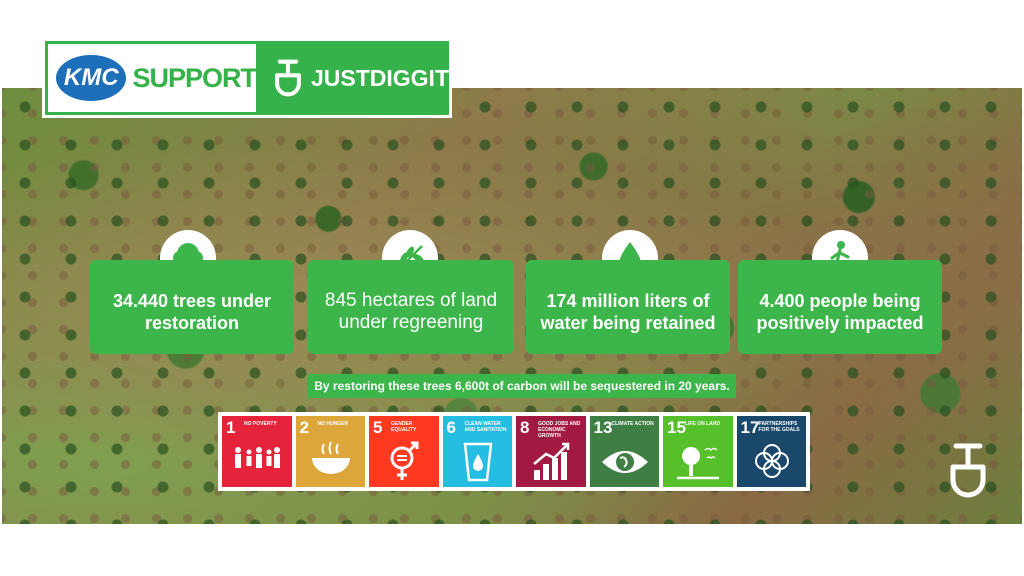  I want to click on water-glass-icon, so click(477, 462).